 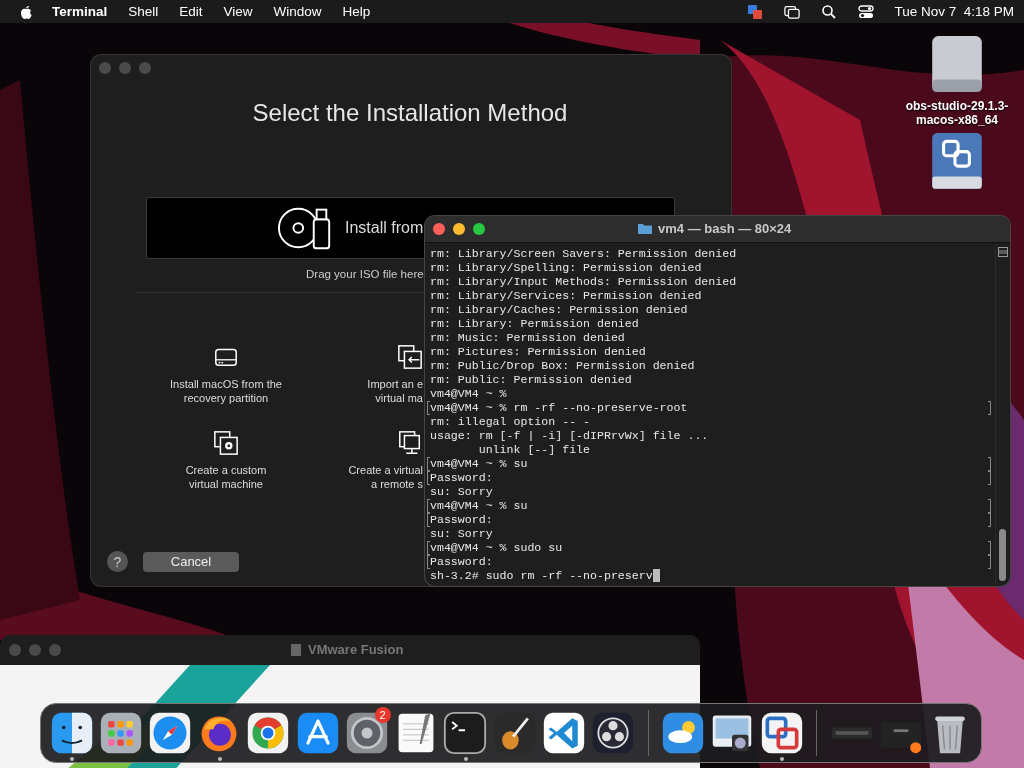 What do you see at coordinates (559, 407) in the screenshot?
I see `terminal-line: vm4@VM4 ~ % rm -rf --no-preserve-root` at bounding box center [559, 407].